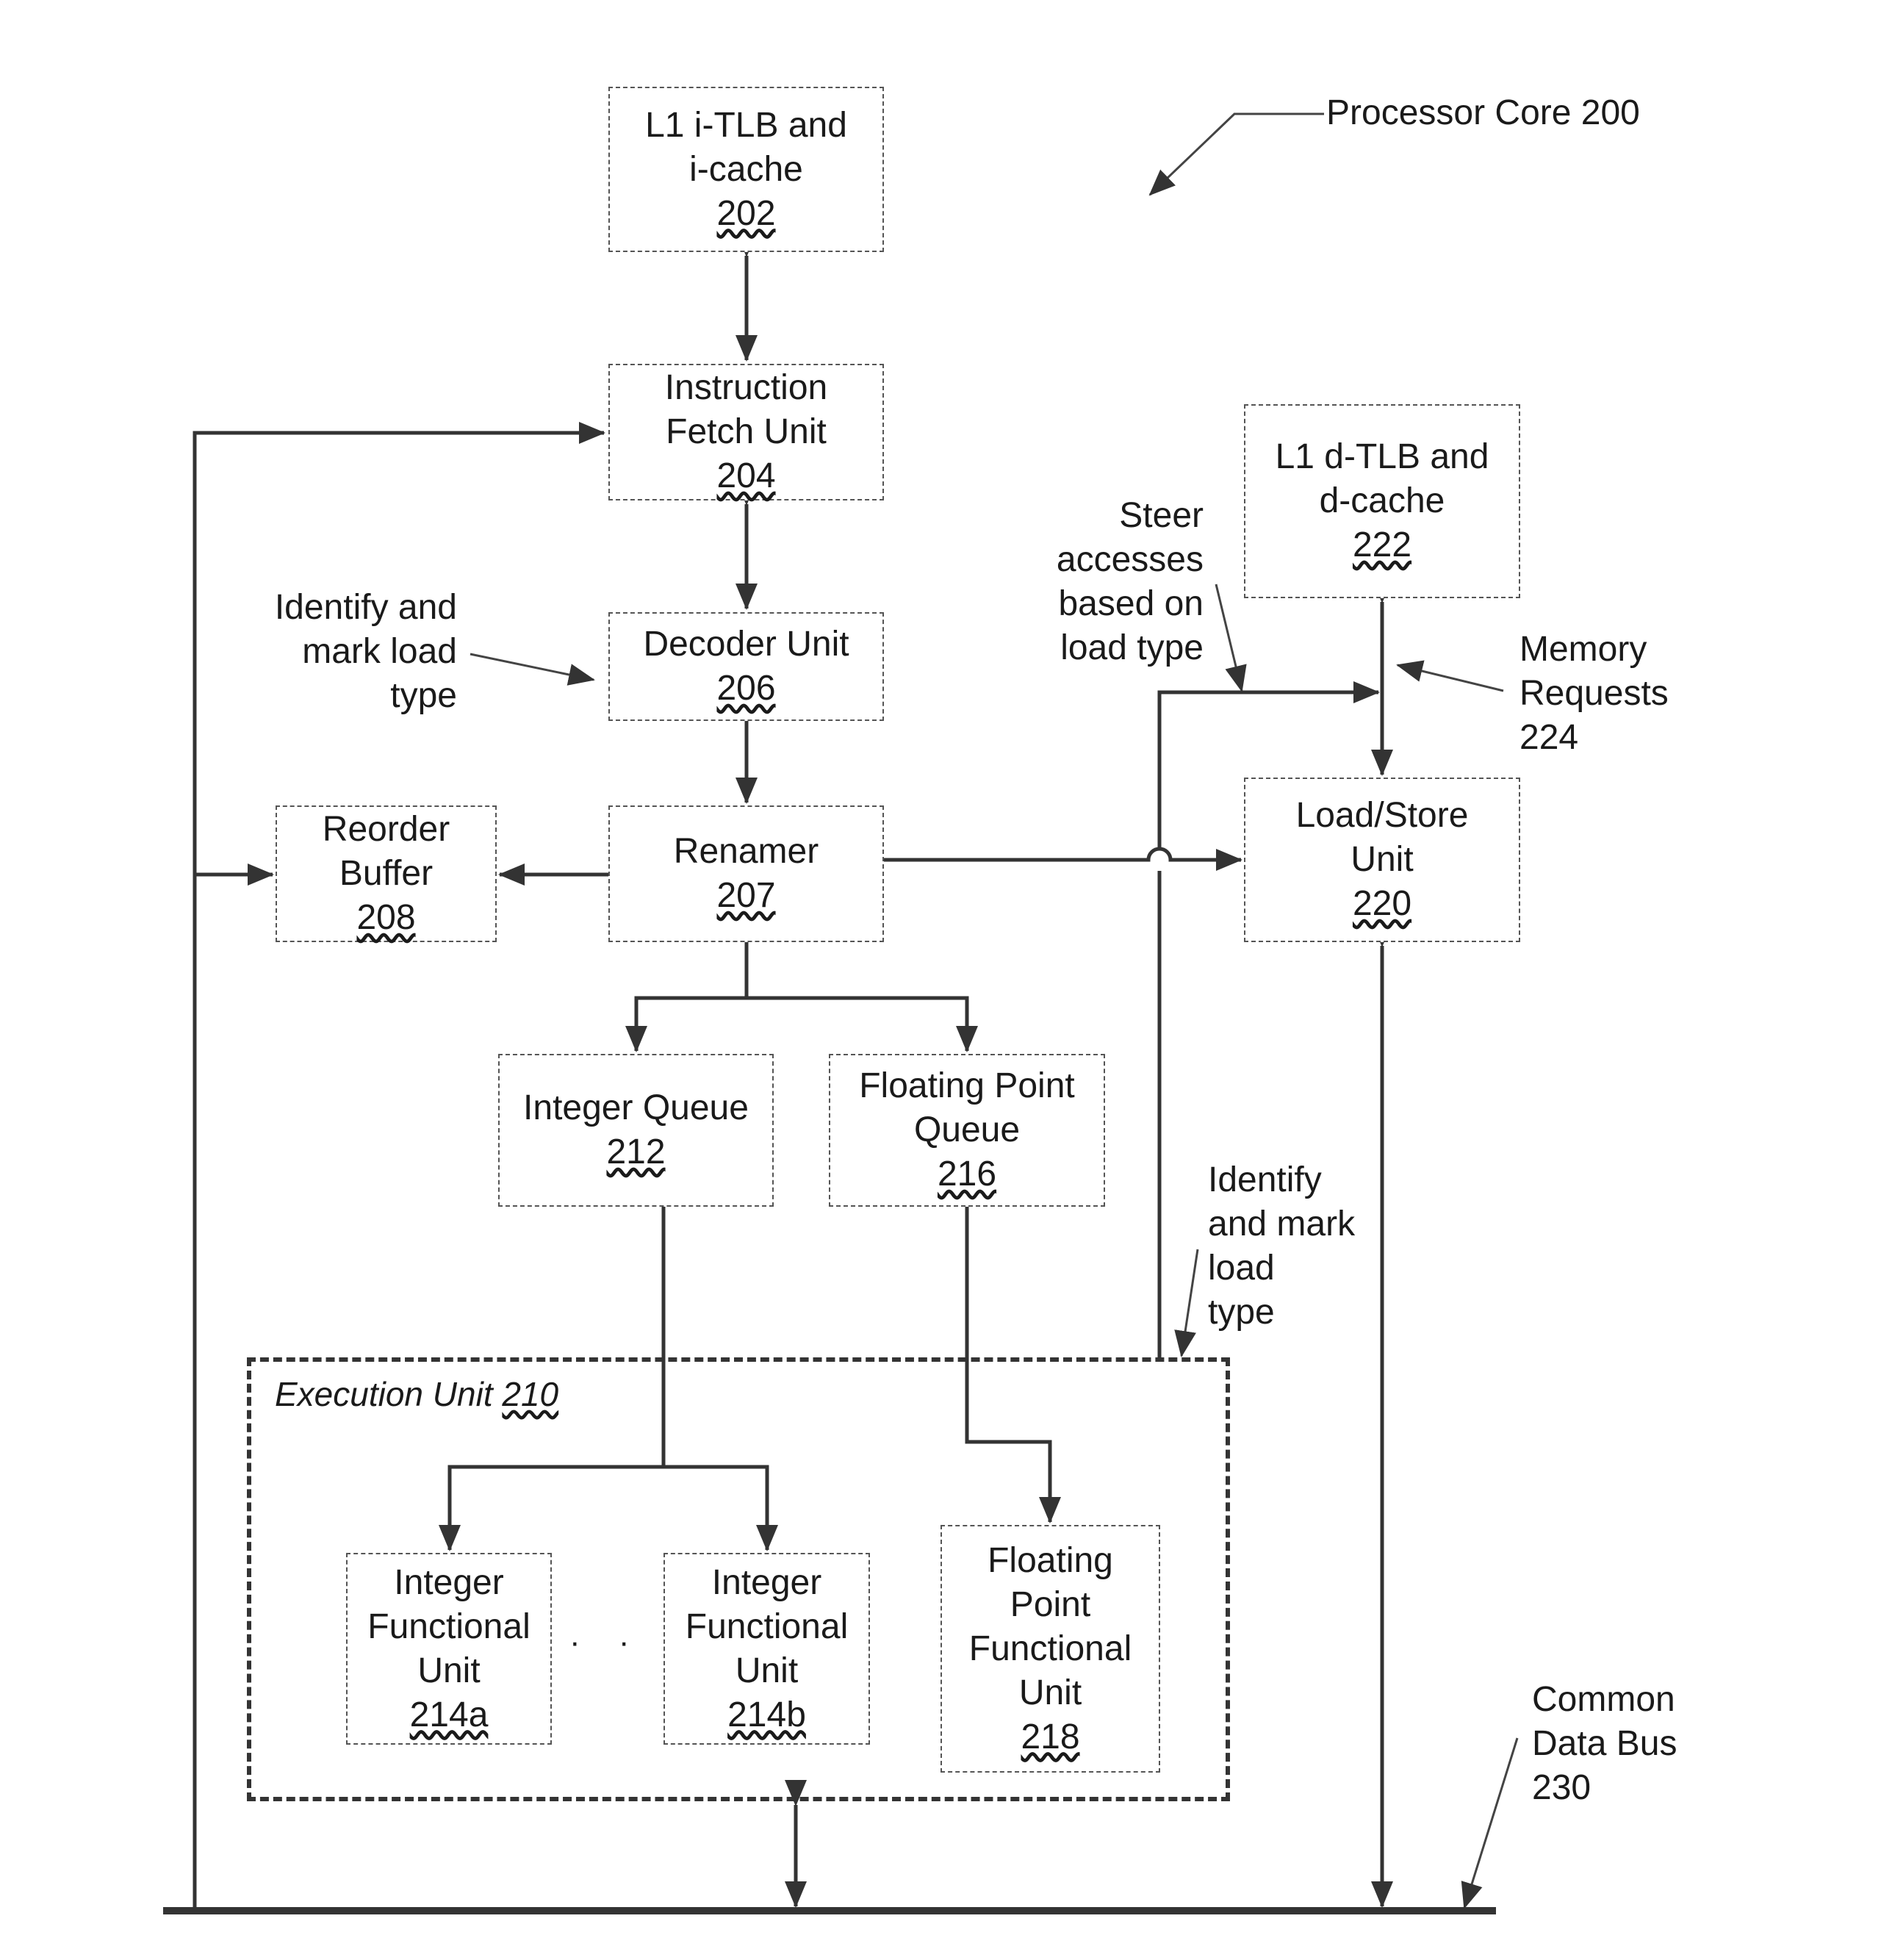  I want to click on block-renamer: Renamer 207, so click(746, 874).